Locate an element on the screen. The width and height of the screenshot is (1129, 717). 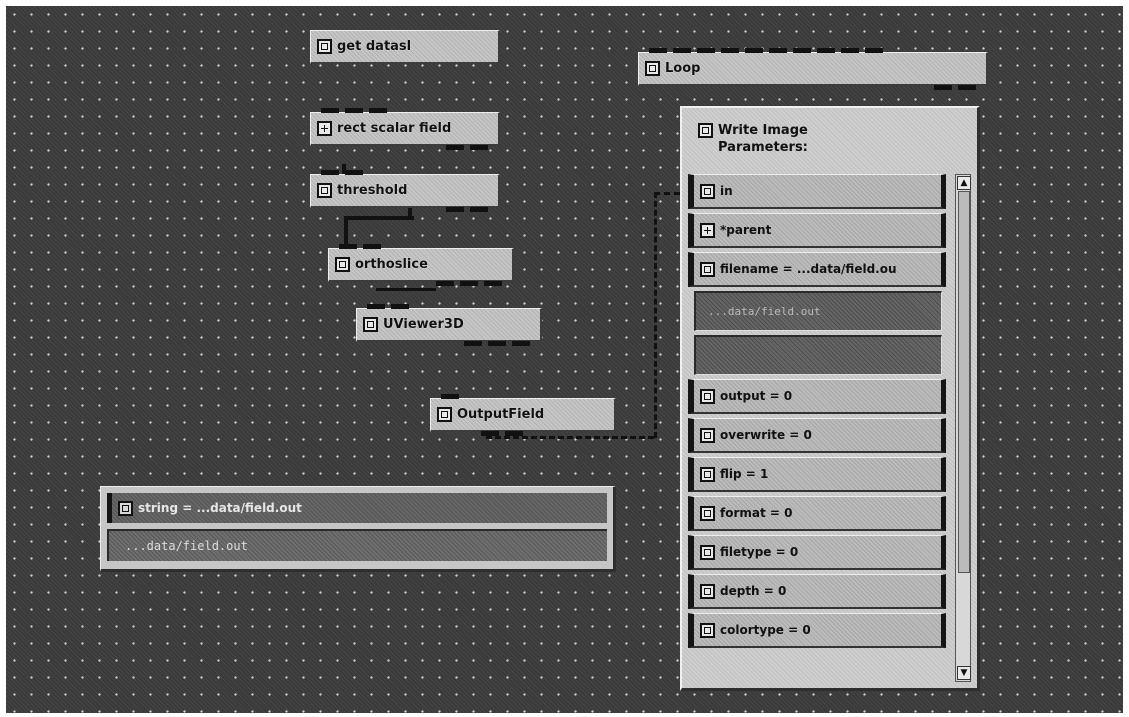
panel-subtitle: Parameters: is located at coordinates (763, 147).